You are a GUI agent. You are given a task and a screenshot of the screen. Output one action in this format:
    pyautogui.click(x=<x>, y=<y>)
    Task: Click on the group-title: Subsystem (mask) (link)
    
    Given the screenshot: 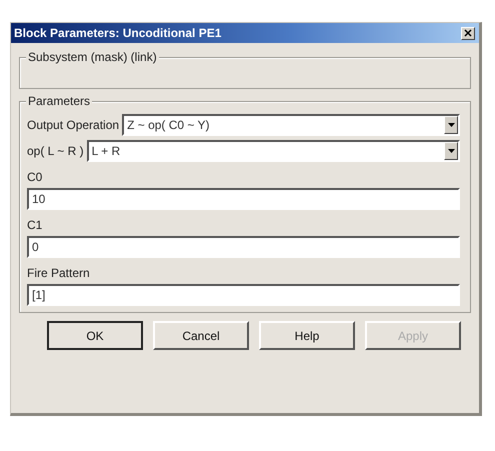 What is the action you would take?
    pyautogui.click(x=92, y=57)
    